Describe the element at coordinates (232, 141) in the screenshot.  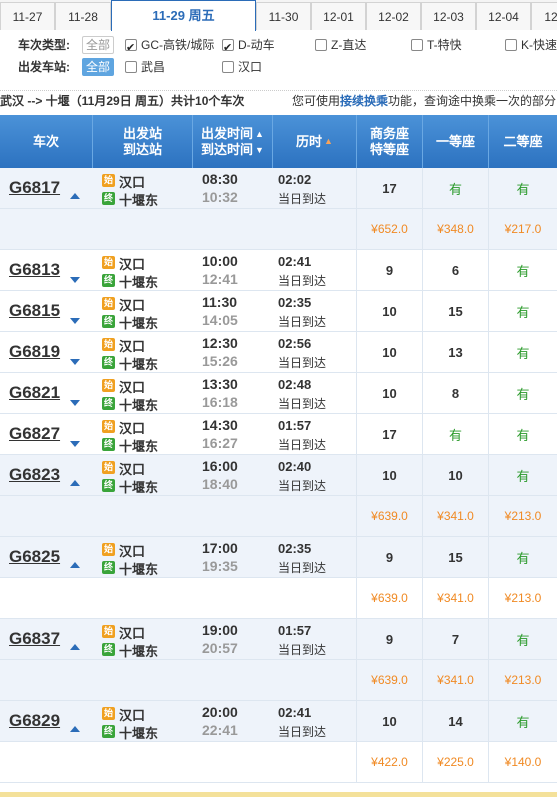
I see `header-times: 出发时间 ▲ 到达时间 ▼` at that location.